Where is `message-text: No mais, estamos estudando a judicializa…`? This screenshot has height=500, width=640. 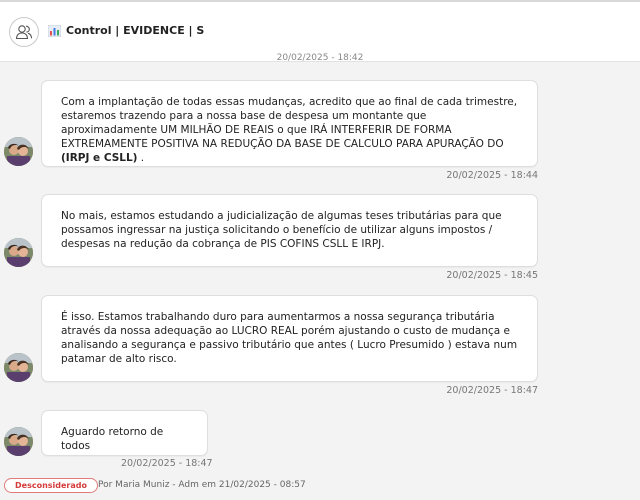
message-text: No mais, estamos estudando a judicializa… is located at coordinates (281, 230).